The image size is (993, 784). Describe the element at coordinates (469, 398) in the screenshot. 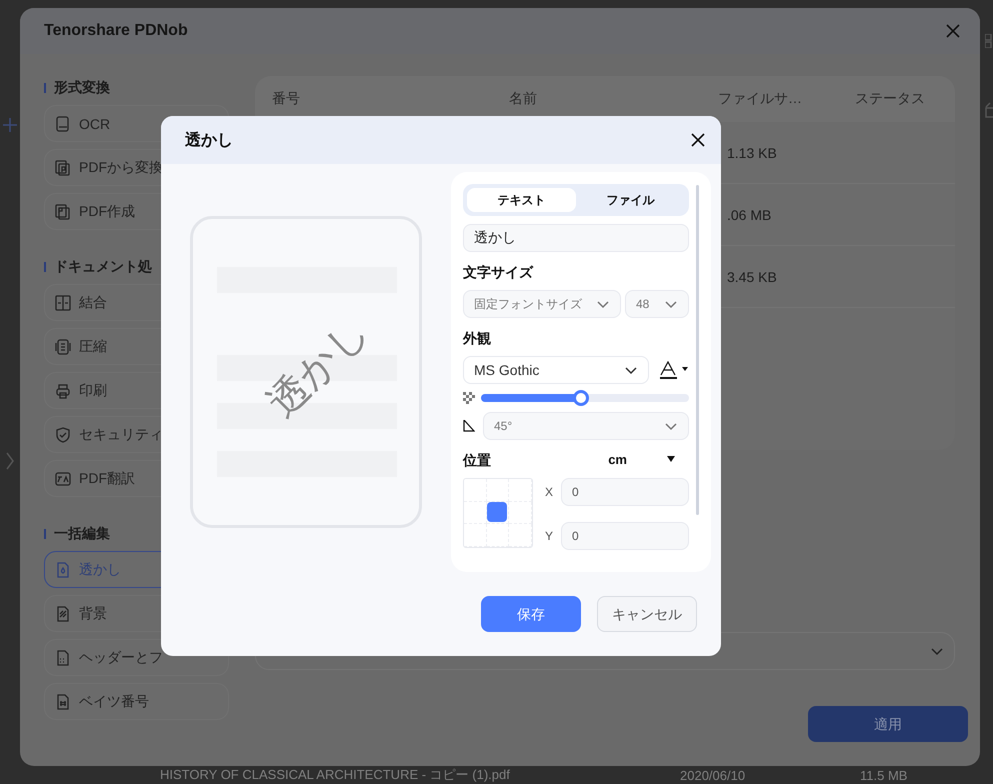

I see `opacity-icon` at that location.